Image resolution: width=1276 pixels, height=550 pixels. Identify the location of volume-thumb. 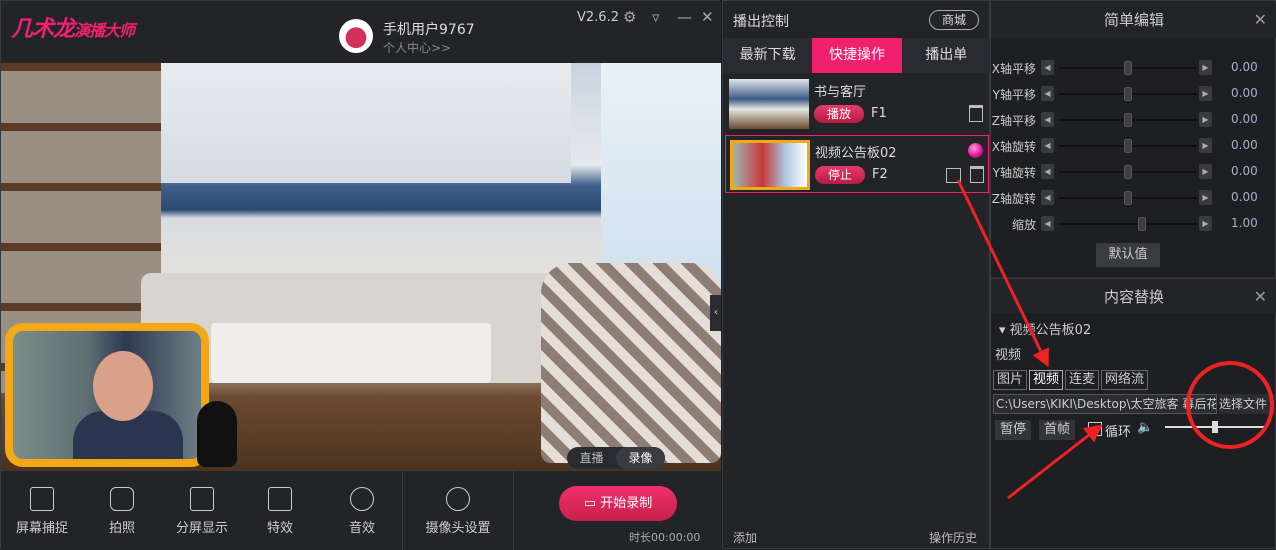
(1215, 427).